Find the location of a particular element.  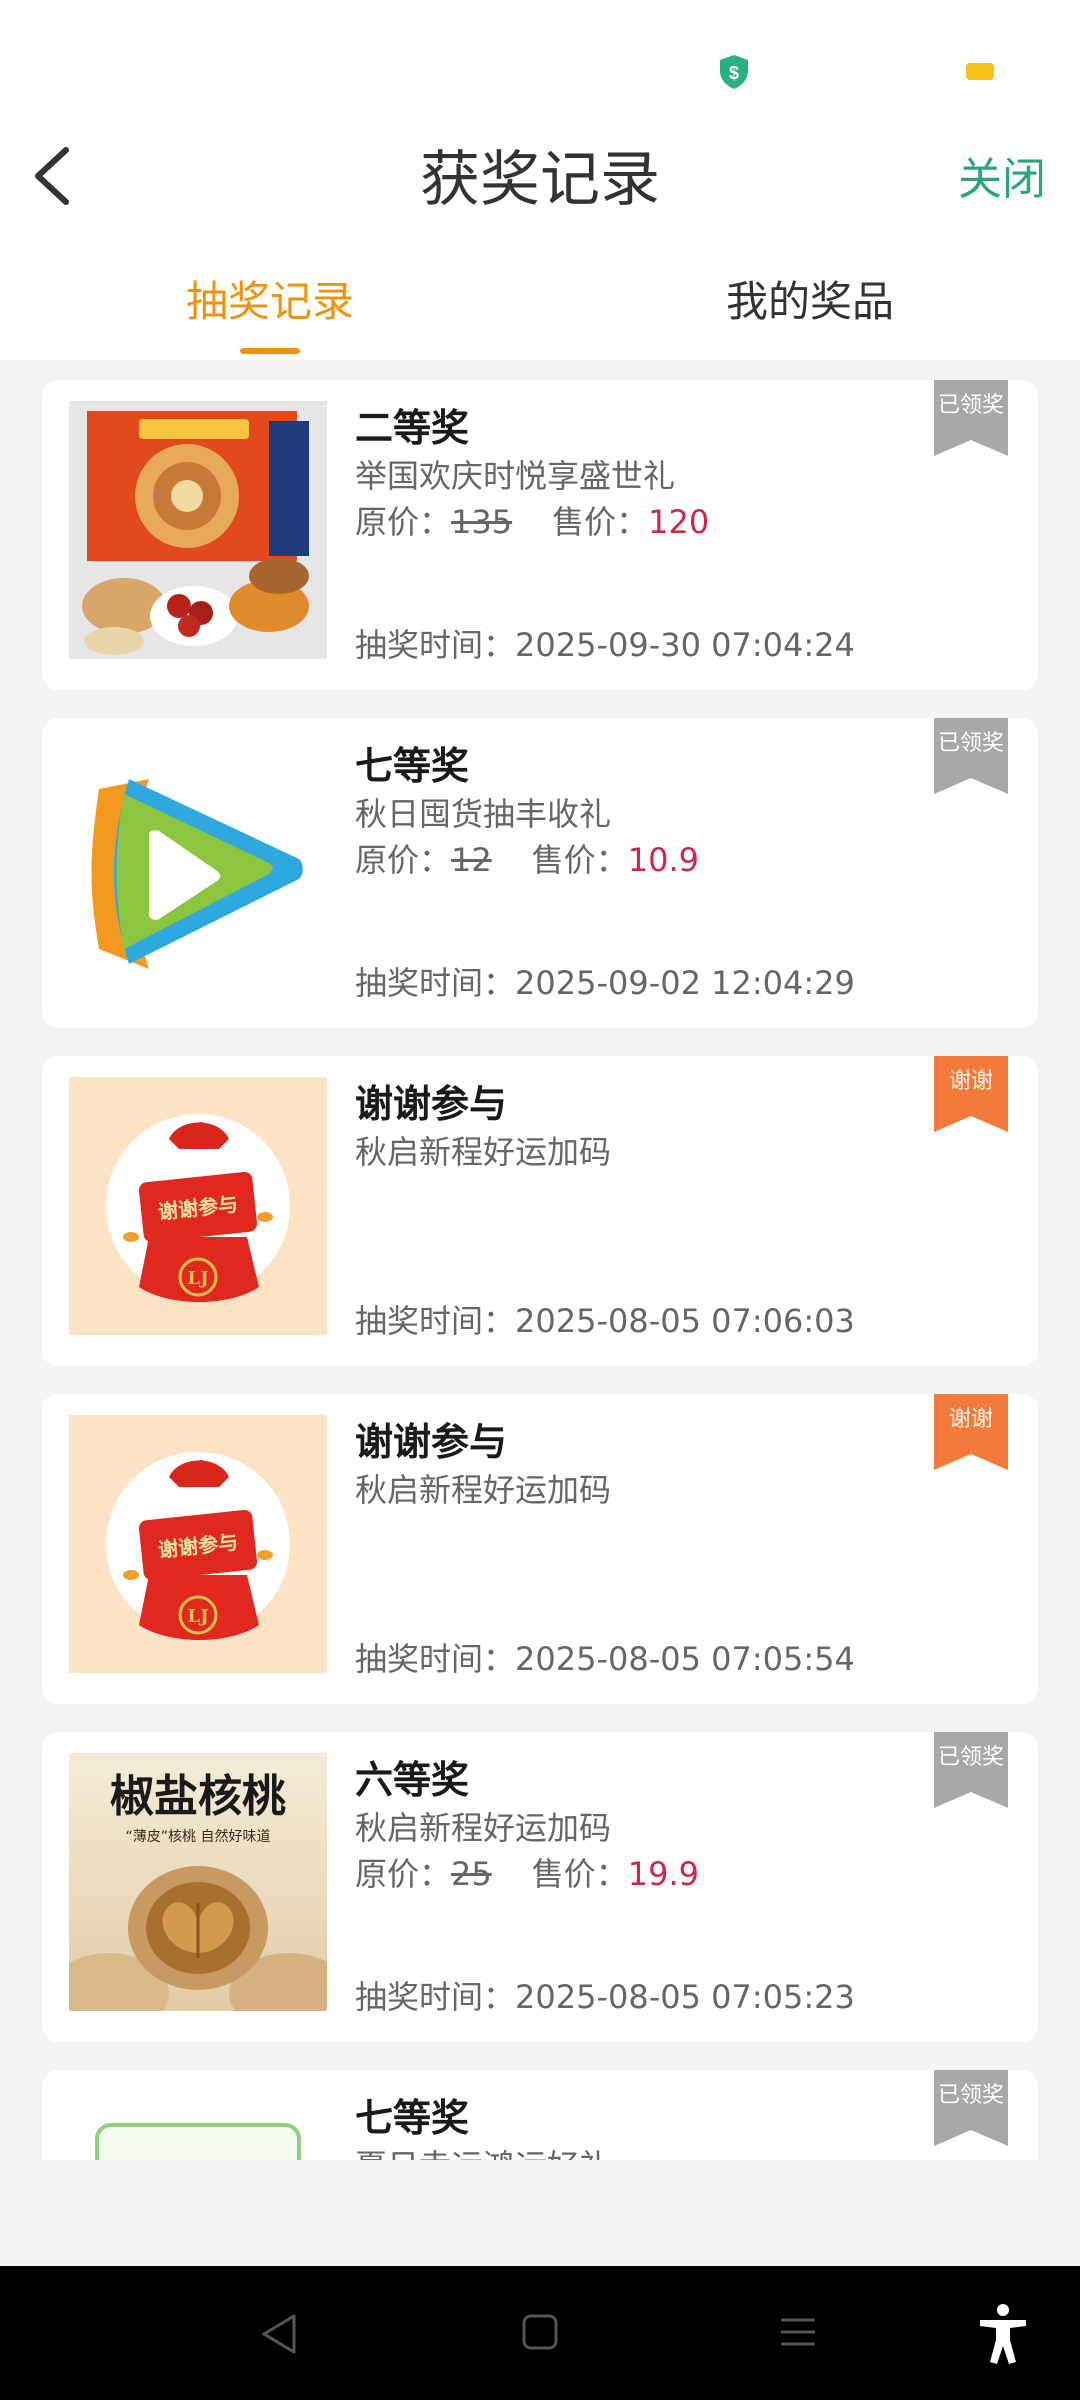

draw-time: 抽奖时间：2025-08-05 07:05:23 is located at coordinates (605, 1997).